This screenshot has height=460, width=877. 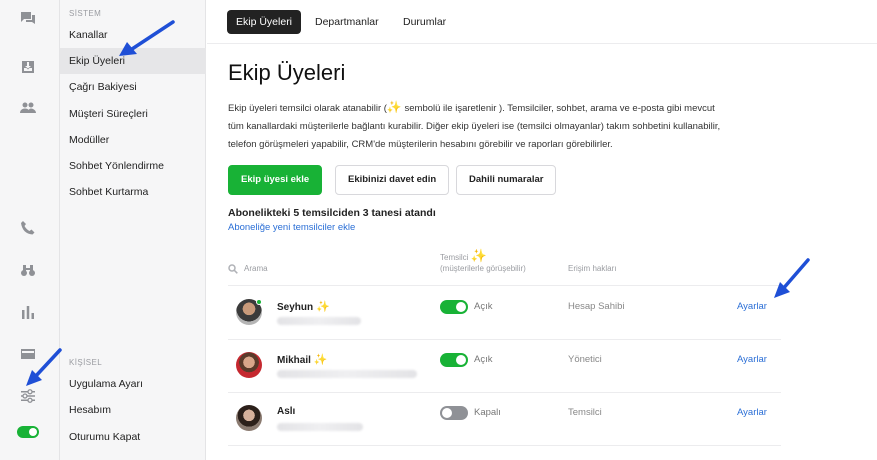 I want to click on member-name: Seyhun ✨, so click(x=303, y=306).